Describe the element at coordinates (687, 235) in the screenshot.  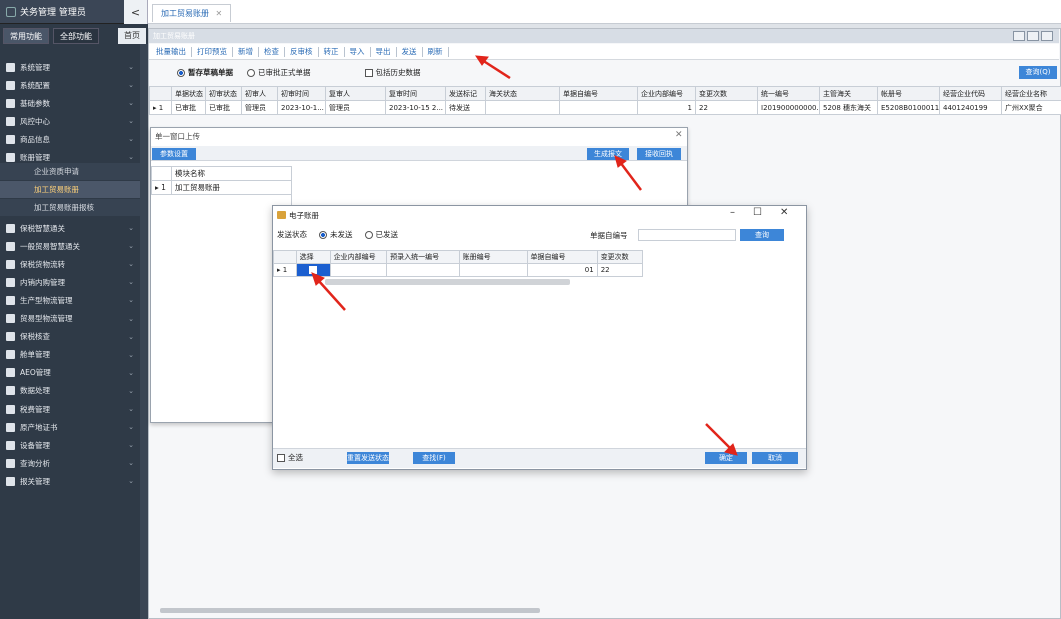
I see `docno-input` at that location.